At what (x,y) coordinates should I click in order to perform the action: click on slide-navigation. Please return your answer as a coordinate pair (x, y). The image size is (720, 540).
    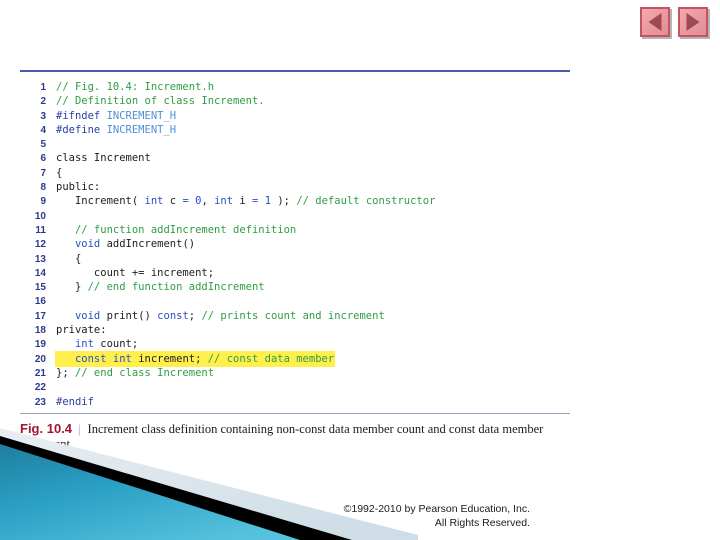
    Looking at the image, I should click on (674, 22).